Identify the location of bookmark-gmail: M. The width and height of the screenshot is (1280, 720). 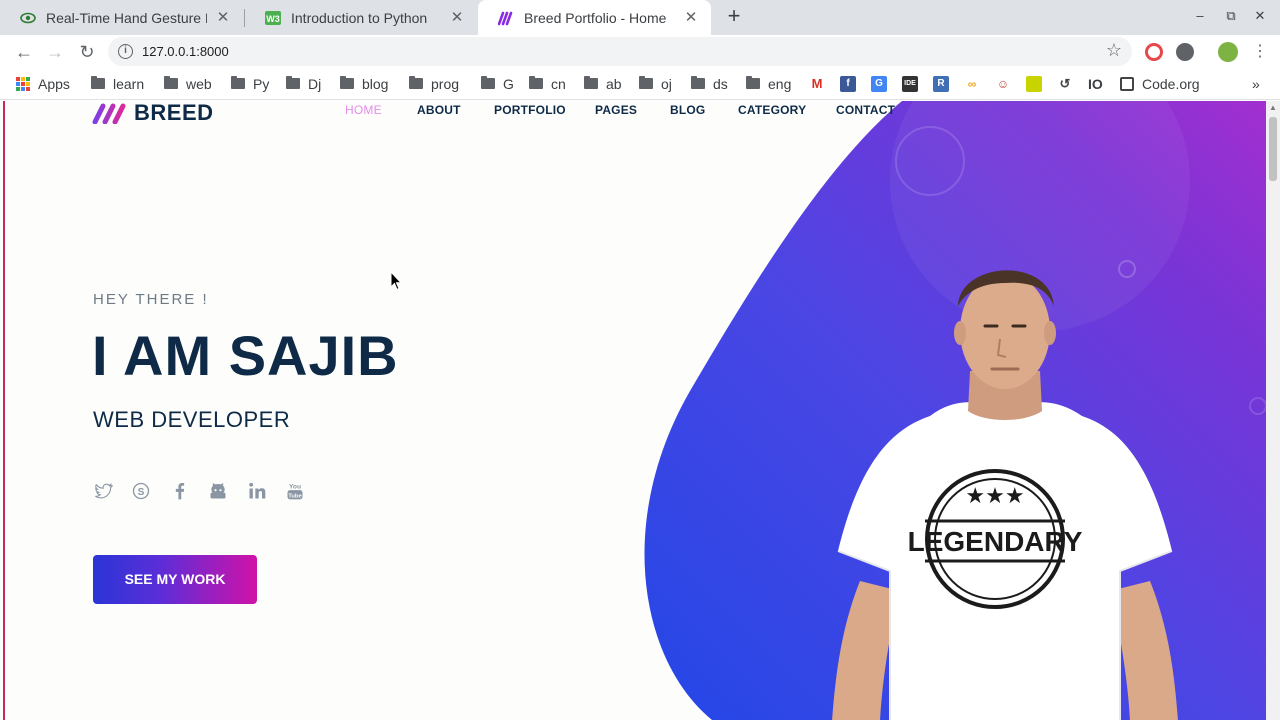
(817, 84).